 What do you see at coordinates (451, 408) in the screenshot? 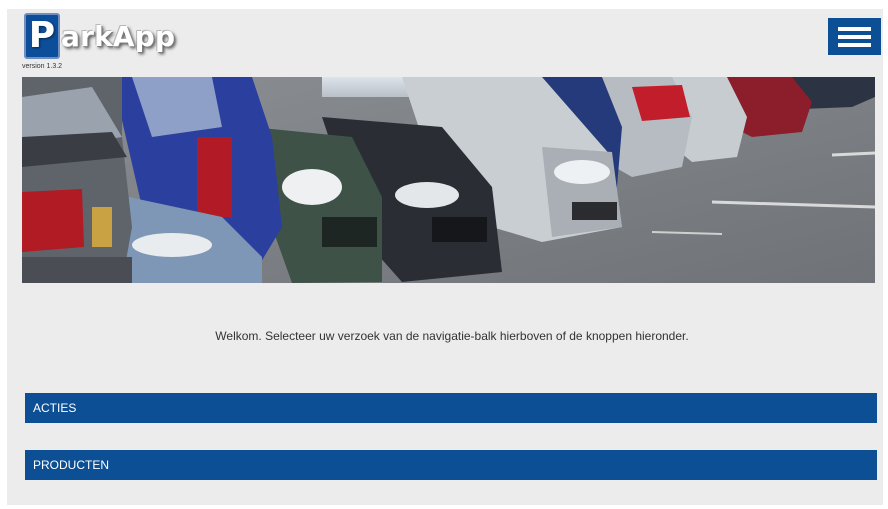
I see `acties-button: ACTIES` at bounding box center [451, 408].